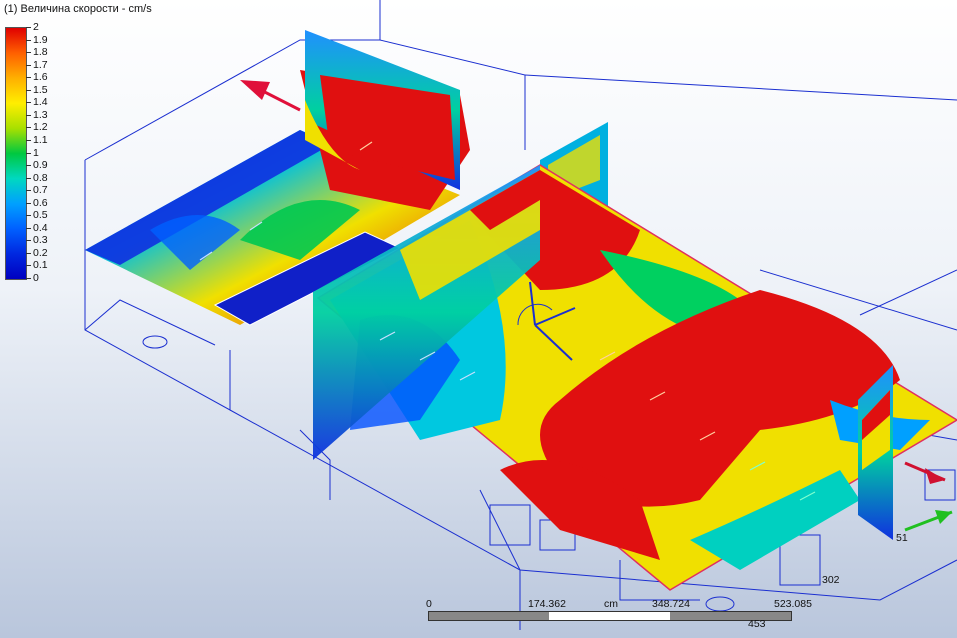 The height and width of the screenshot is (638, 957). What do you see at coordinates (78, 9) in the screenshot?
I see `legend-title: (1) Величина скорости - cm/s` at bounding box center [78, 9].